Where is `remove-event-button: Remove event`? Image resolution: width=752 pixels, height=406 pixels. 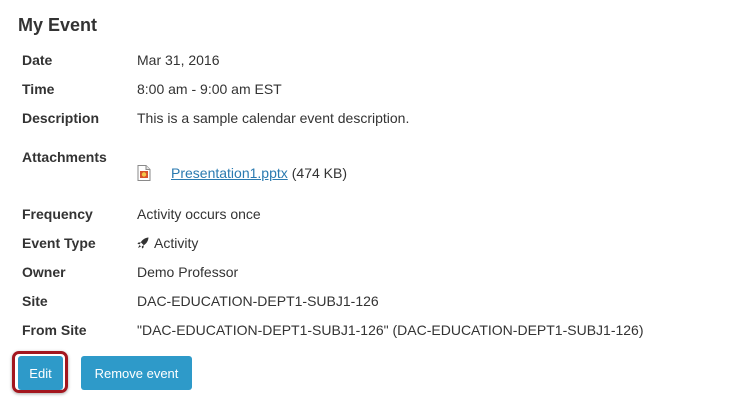 remove-event-button: Remove event is located at coordinates (136, 373).